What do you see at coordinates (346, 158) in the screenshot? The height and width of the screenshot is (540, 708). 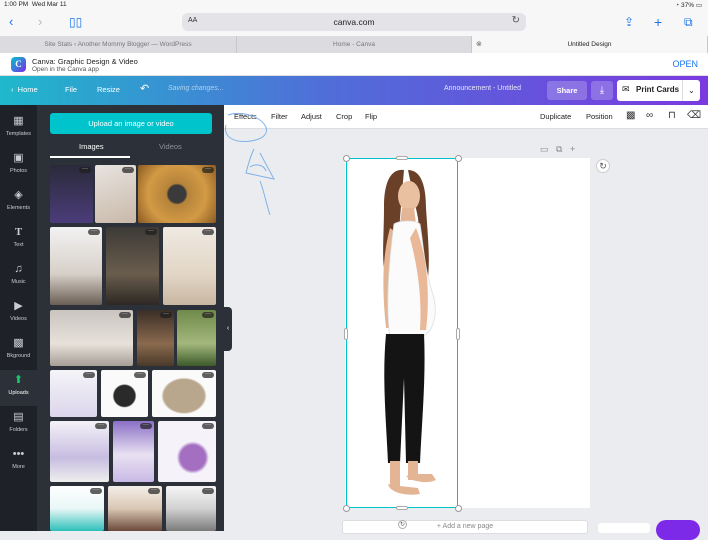 I see `resize-handle-tl` at bounding box center [346, 158].